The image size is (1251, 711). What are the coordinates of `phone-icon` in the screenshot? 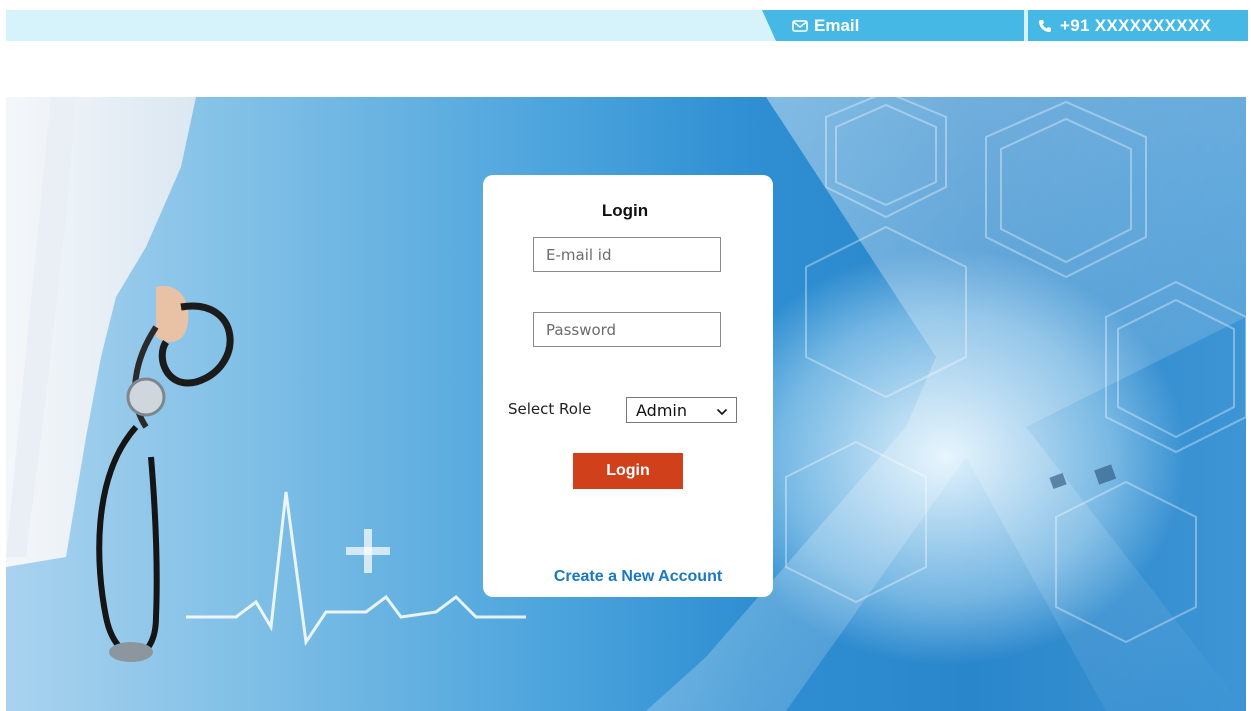 It's located at (1045, 26).